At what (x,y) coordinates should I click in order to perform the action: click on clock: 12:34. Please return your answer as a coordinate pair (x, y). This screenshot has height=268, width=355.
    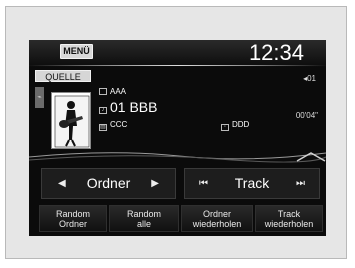
    Looking at the image, I should click on (276, 52).